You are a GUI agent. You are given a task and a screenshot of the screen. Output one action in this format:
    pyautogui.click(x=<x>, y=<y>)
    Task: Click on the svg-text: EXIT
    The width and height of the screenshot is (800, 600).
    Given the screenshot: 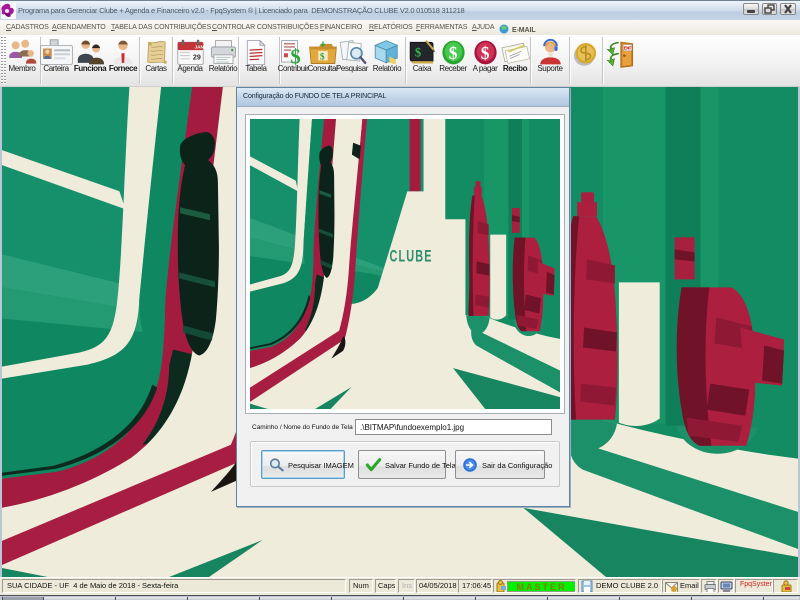 What is the action you would take?
    pyautogui.click(x=628, y=49)
    